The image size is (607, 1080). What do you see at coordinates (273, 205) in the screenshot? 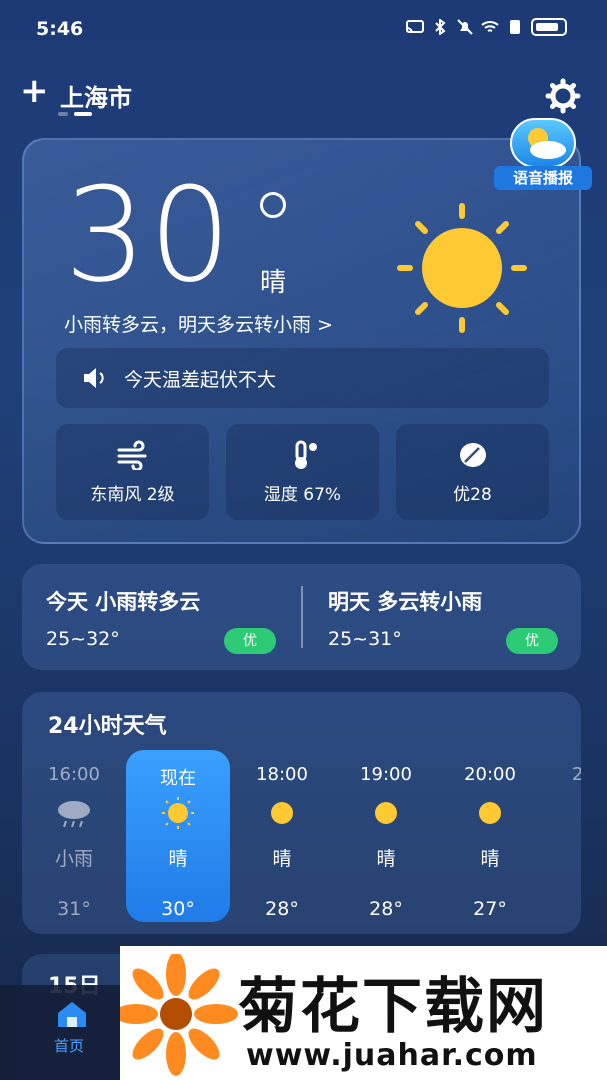
I see `degree-symbol` at bounding box center [273, 205].